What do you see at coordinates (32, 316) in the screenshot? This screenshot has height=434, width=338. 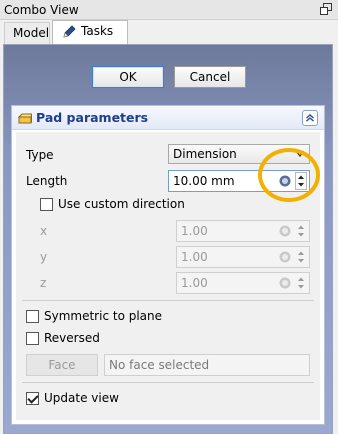 I see `symmetric-checkbox` at bounding box center [32, 316].